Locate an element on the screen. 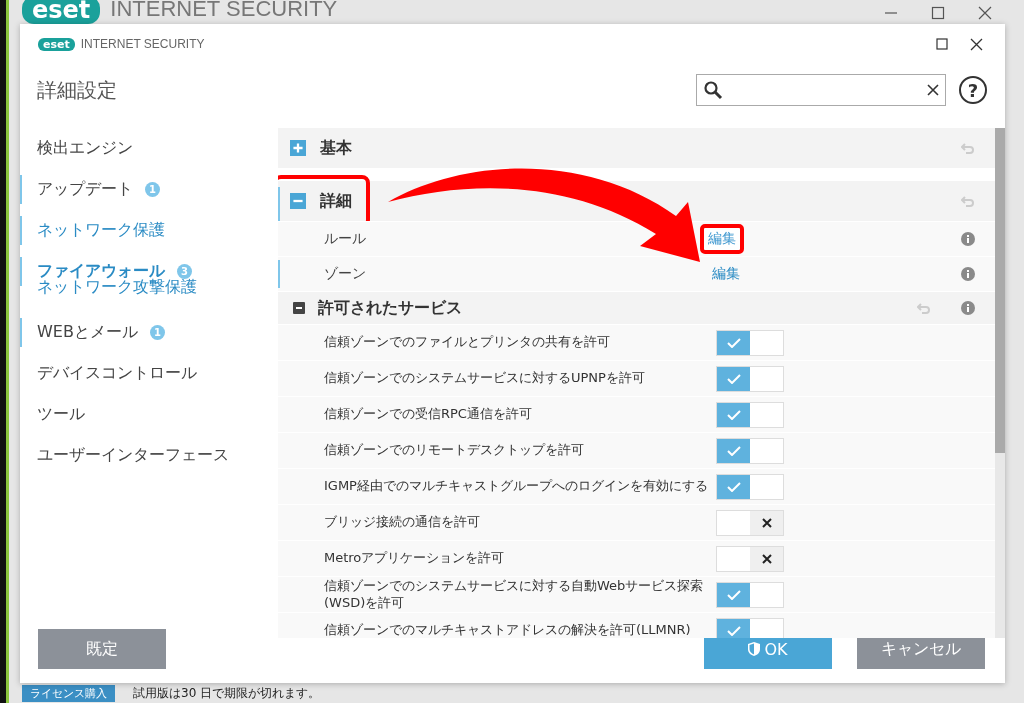 The height and width of the screenshot is (703, 1024). setting-label: Metroアプリケーションを許可 is located at coordinates (415, 558).